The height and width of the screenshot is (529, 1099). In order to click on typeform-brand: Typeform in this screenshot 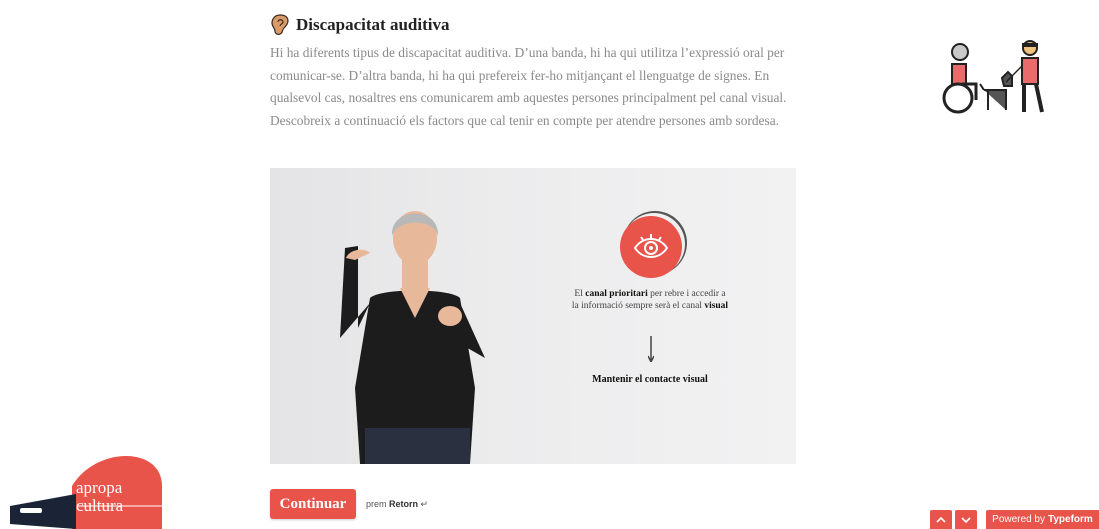, I will do `click(1070, 519)`.